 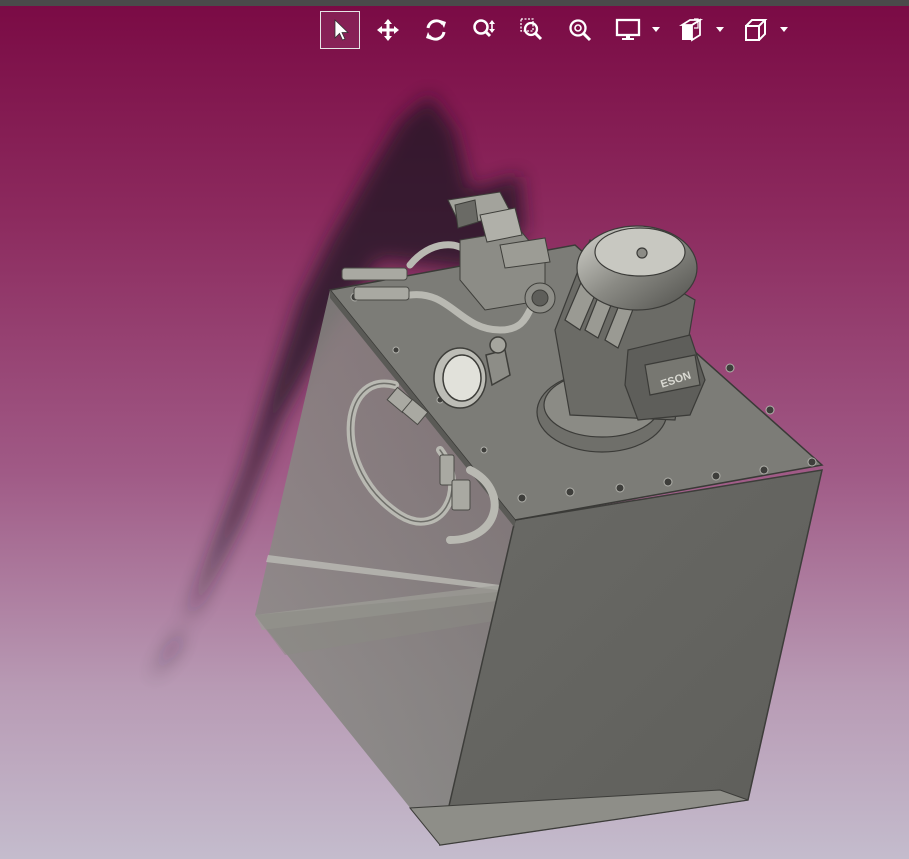 I want to click on display-mode-group, so click(x=635, y=30).